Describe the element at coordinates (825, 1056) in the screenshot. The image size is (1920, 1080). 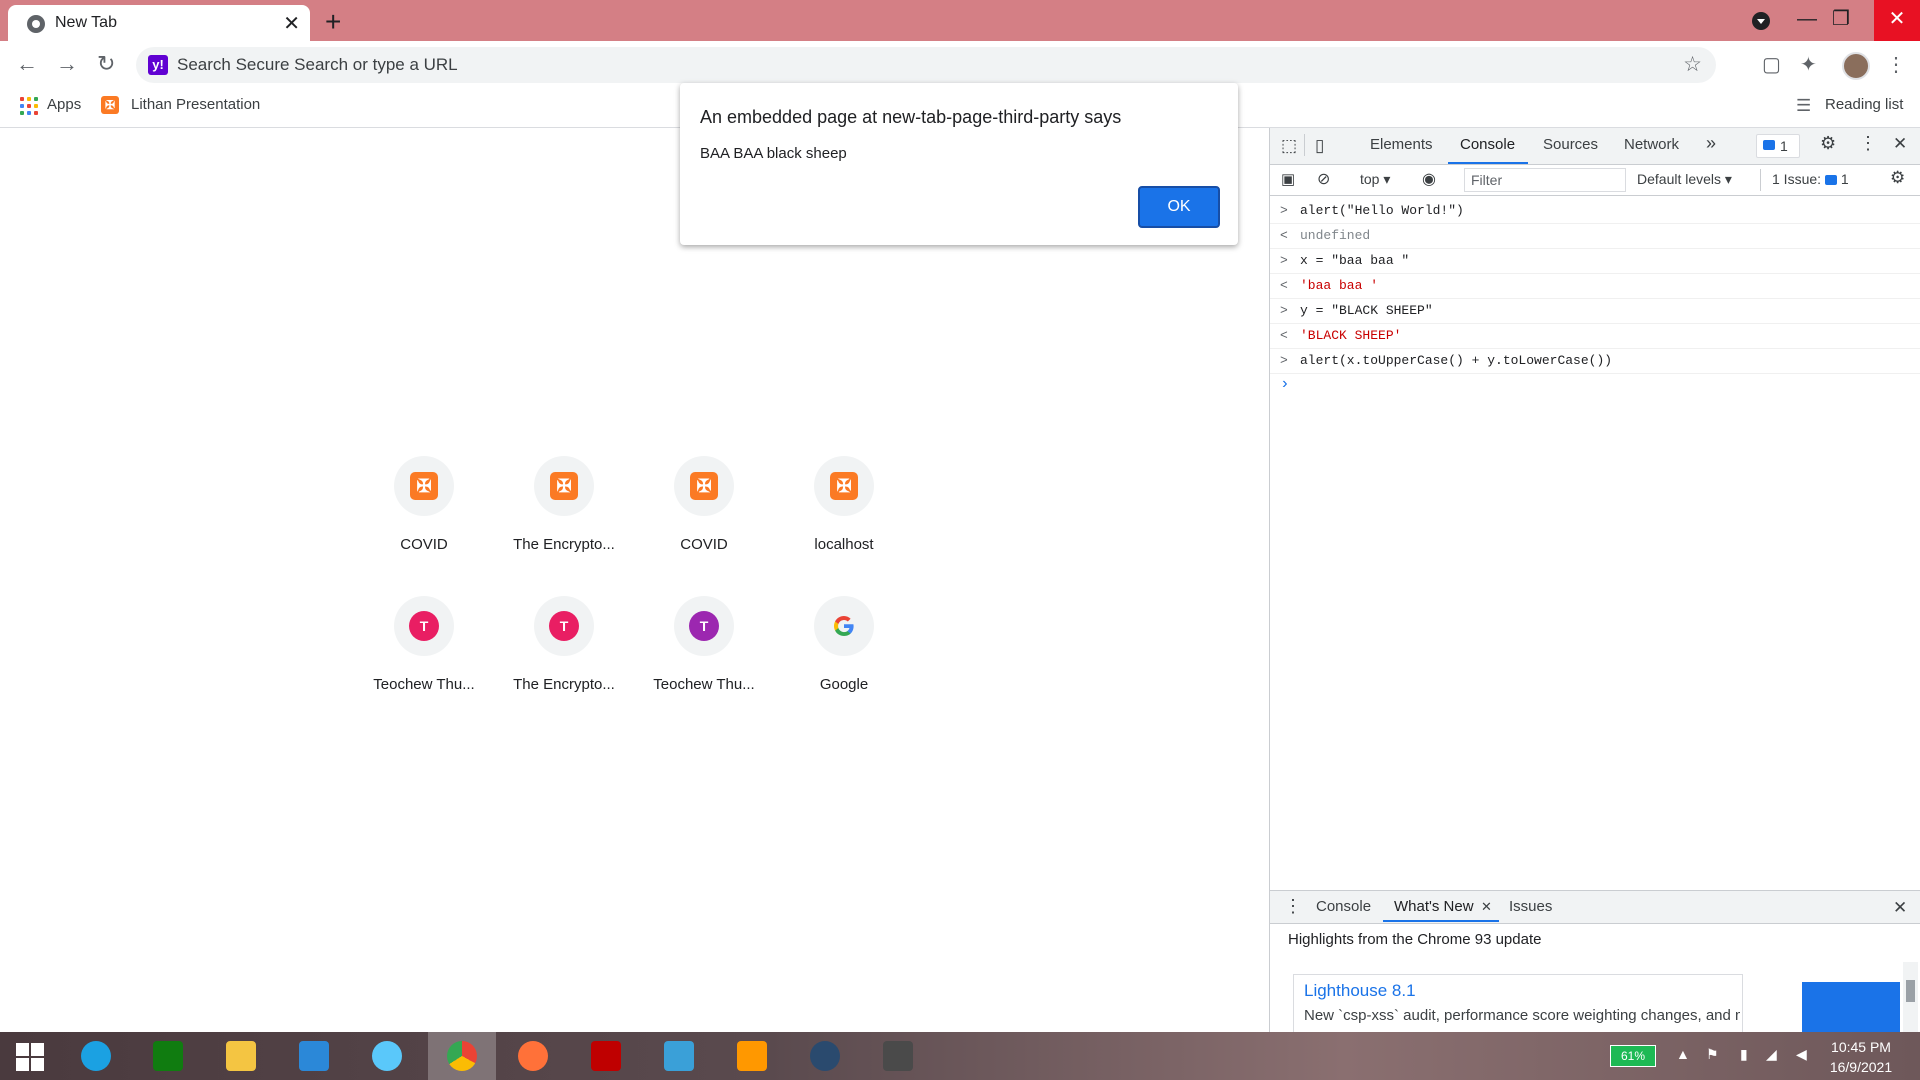
I see `tree-app-icon` at that location.